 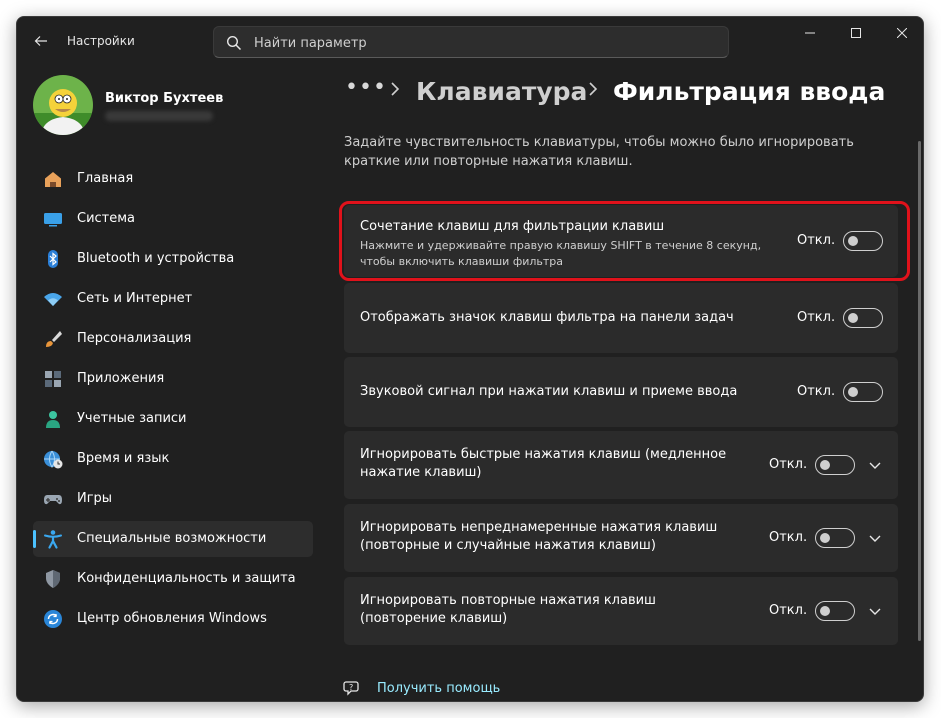 What do you see at coordinates (835, 465) in the screenshot?
I see `slow-keys-toggle` at bounding box center [835, 465].